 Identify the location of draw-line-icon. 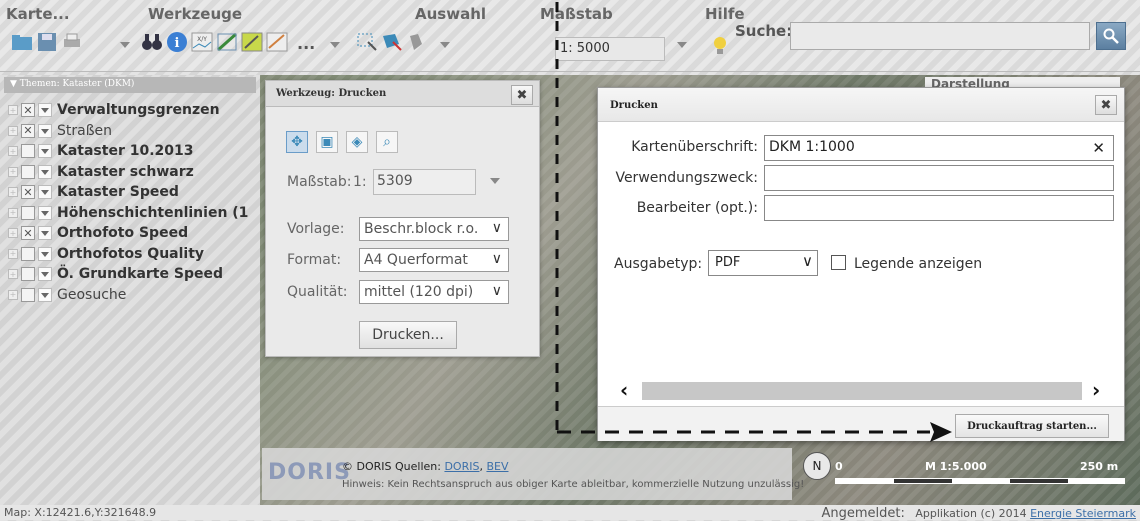
(277, 42).